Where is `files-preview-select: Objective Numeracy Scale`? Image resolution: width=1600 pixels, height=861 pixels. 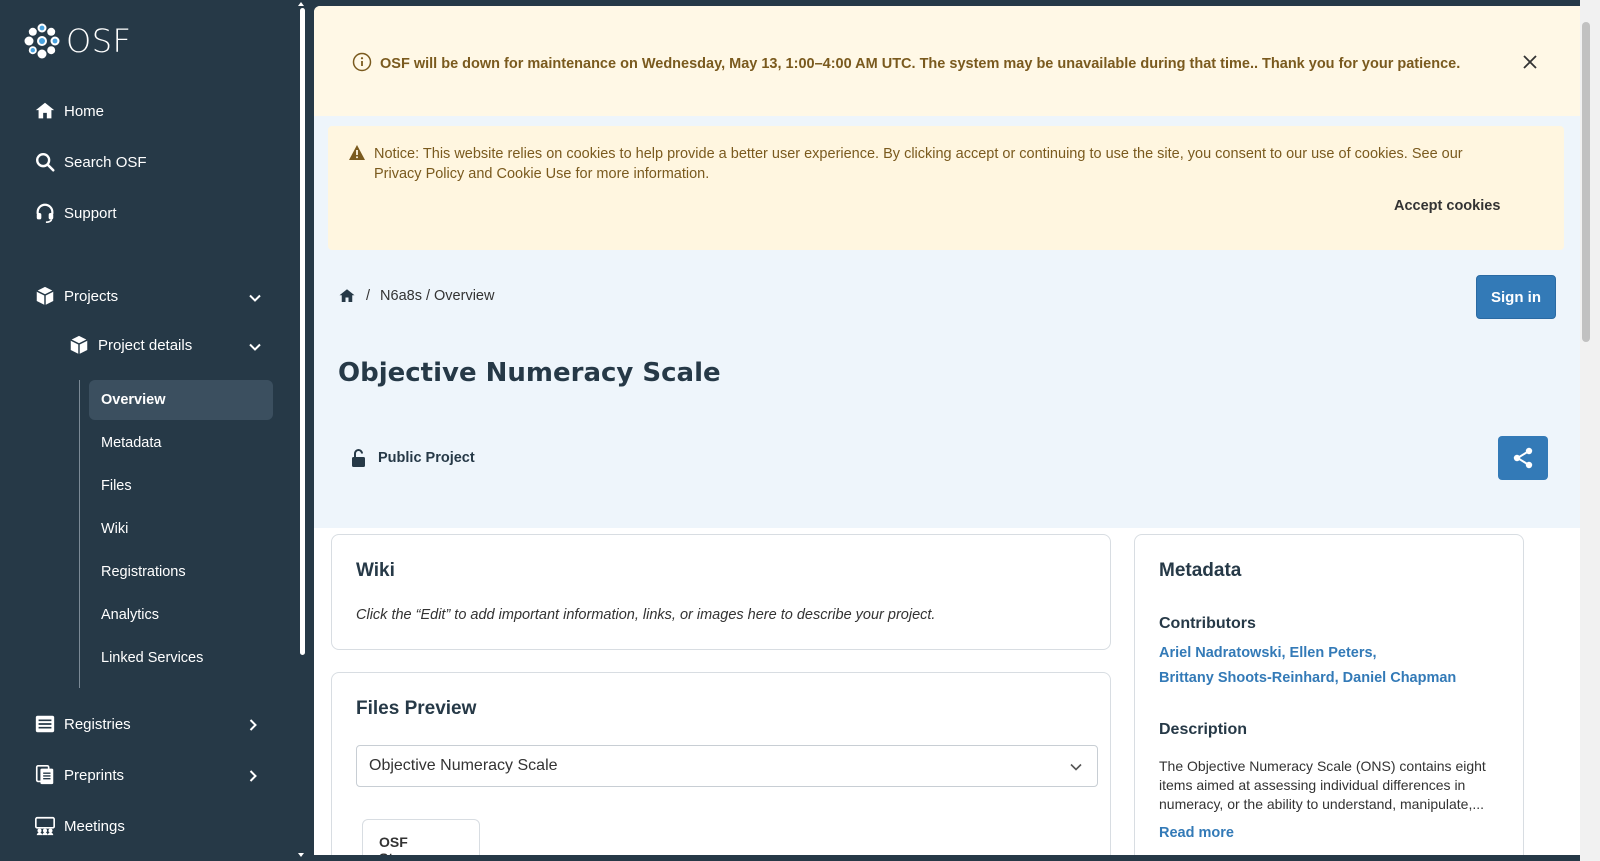
files-preview-select: Objective Numeracy Scale is located at coordinates (727, 766).